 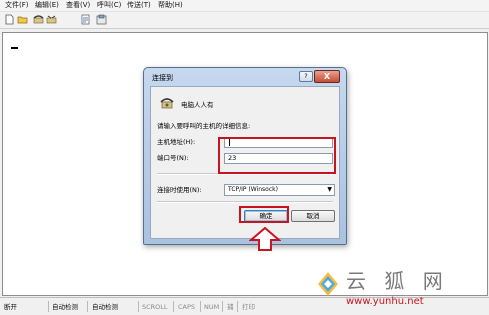 What do you see at coordinates (329, 189) in the screenshot?
I see `chevron-down-icon: ▼` at bounding box center [329, 189].